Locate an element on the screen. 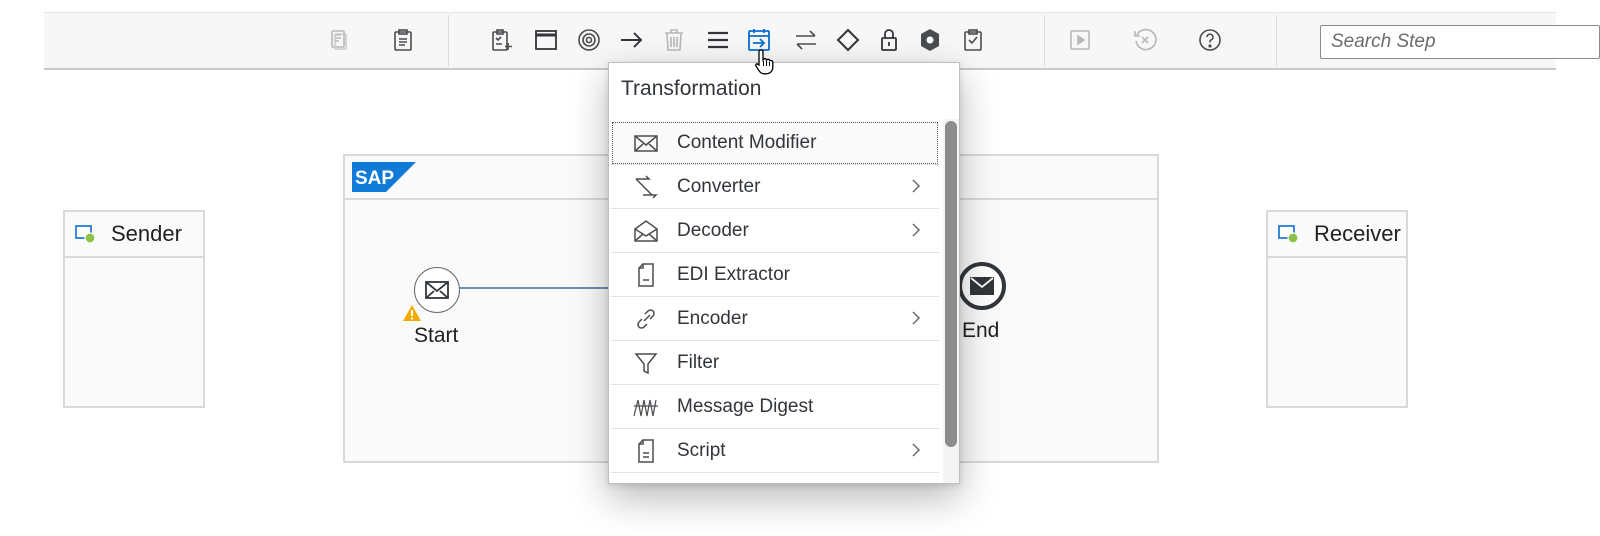 The height and width of the screenshot is (536, 1600). menu-item-label: Message Digest is located at coordinates (745, 406).